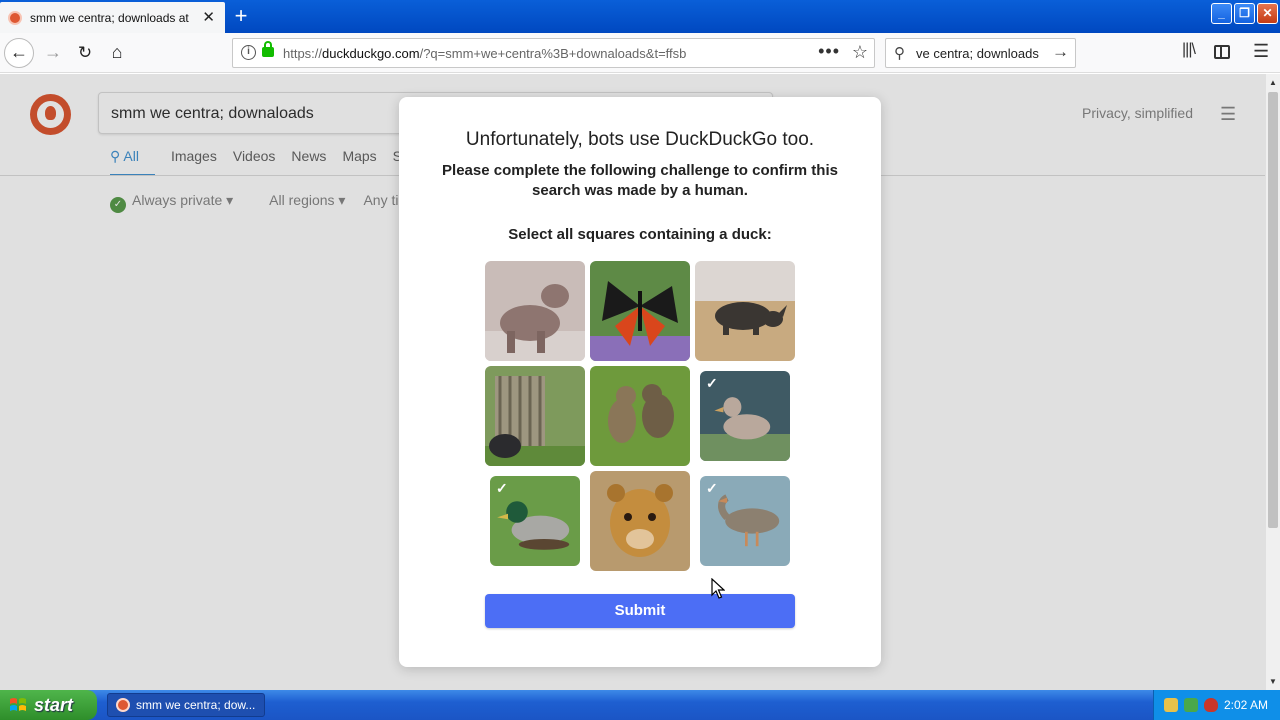 The height and width of the screenshot is (720, 1280). I want to click on secure-lock-icon, so click(268, 49).